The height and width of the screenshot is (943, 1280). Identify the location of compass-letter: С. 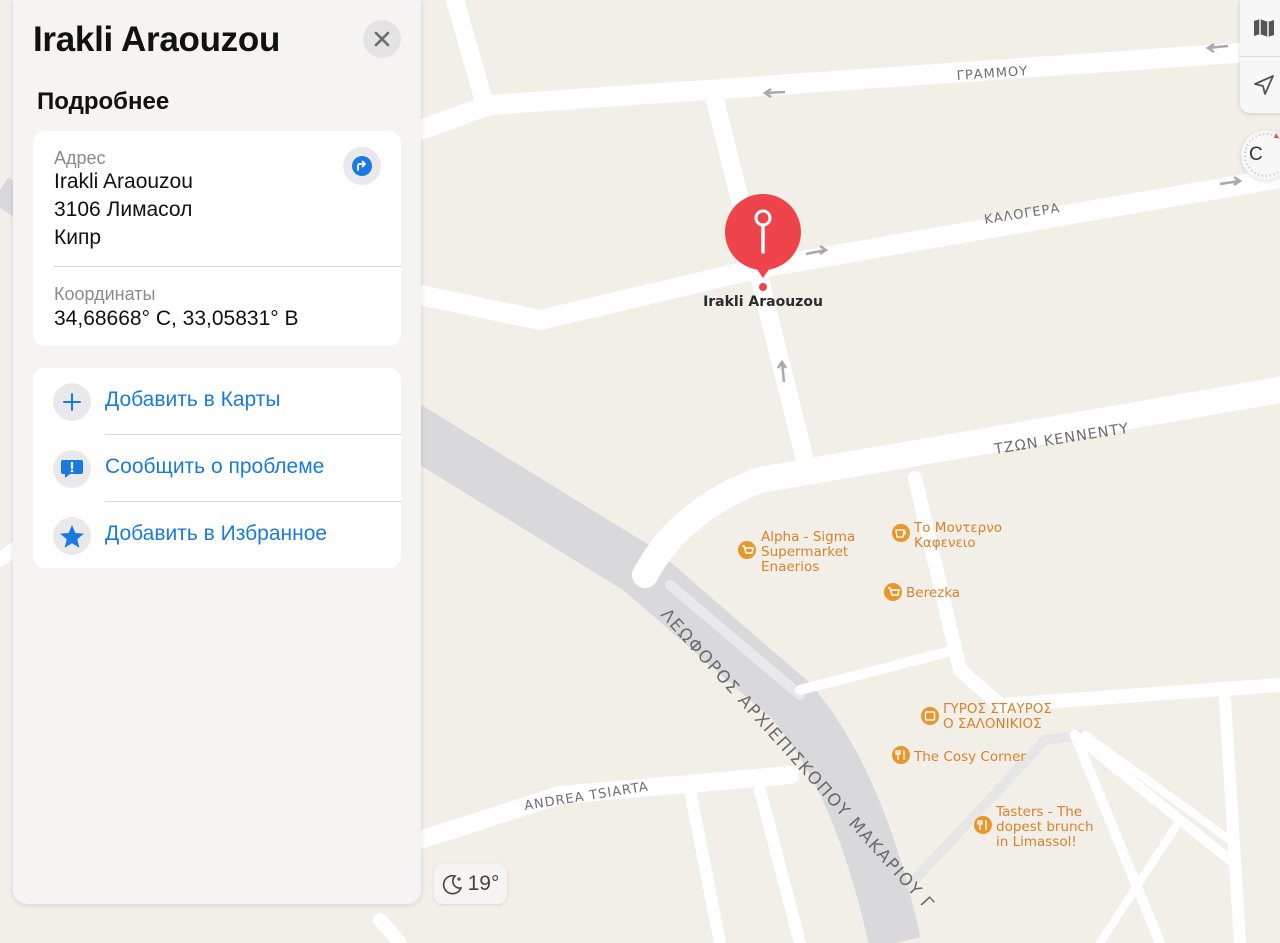
(1256, 154).